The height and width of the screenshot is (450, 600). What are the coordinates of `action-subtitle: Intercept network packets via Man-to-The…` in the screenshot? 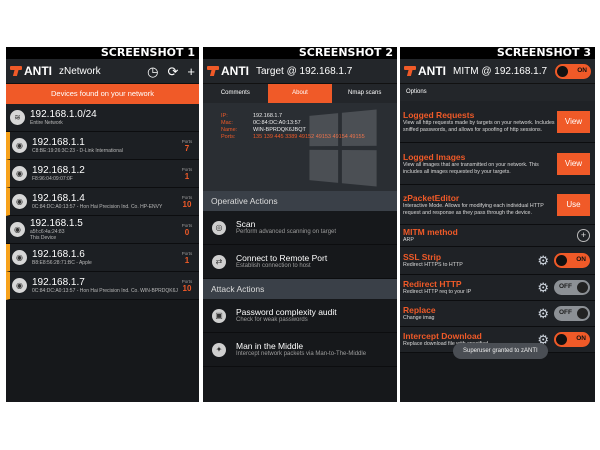 It's located at (301, 354).